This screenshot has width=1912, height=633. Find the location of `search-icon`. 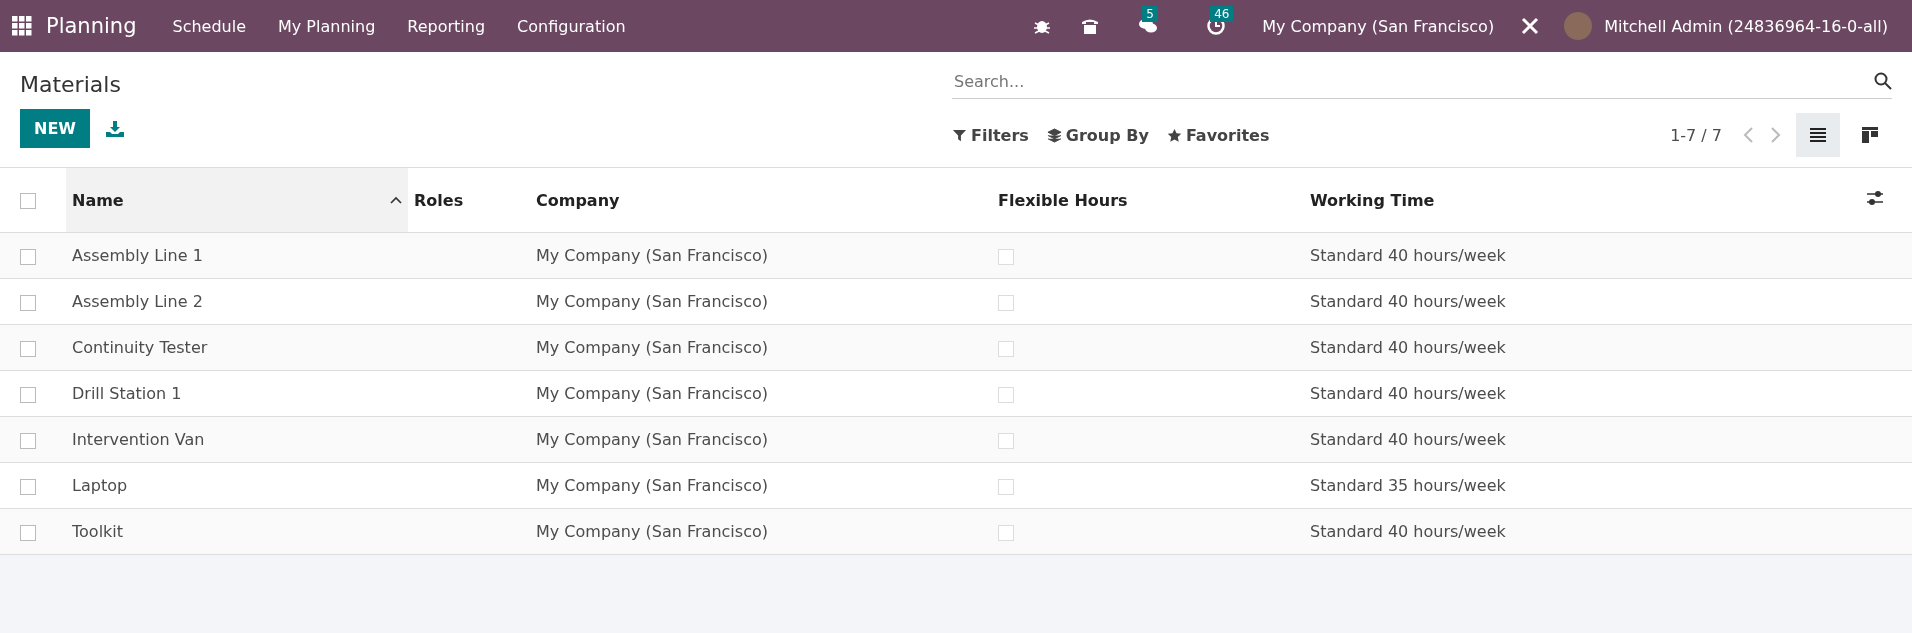

search-icon is located at coordinates (1883, 81).